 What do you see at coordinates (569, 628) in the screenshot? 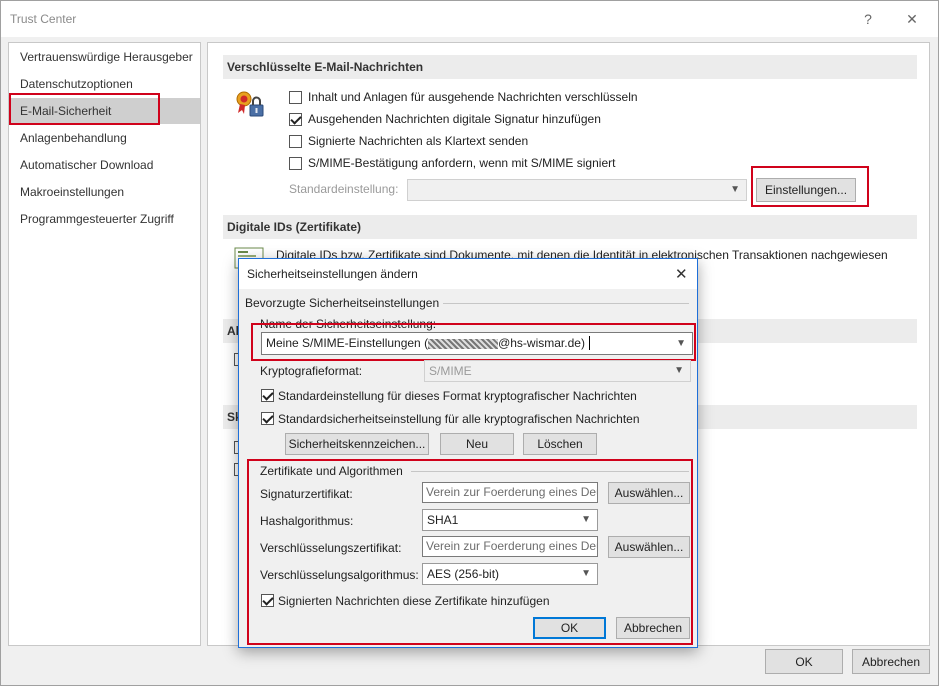
I see `dialog-ok-button: OK` at bounding box center [569, 628].